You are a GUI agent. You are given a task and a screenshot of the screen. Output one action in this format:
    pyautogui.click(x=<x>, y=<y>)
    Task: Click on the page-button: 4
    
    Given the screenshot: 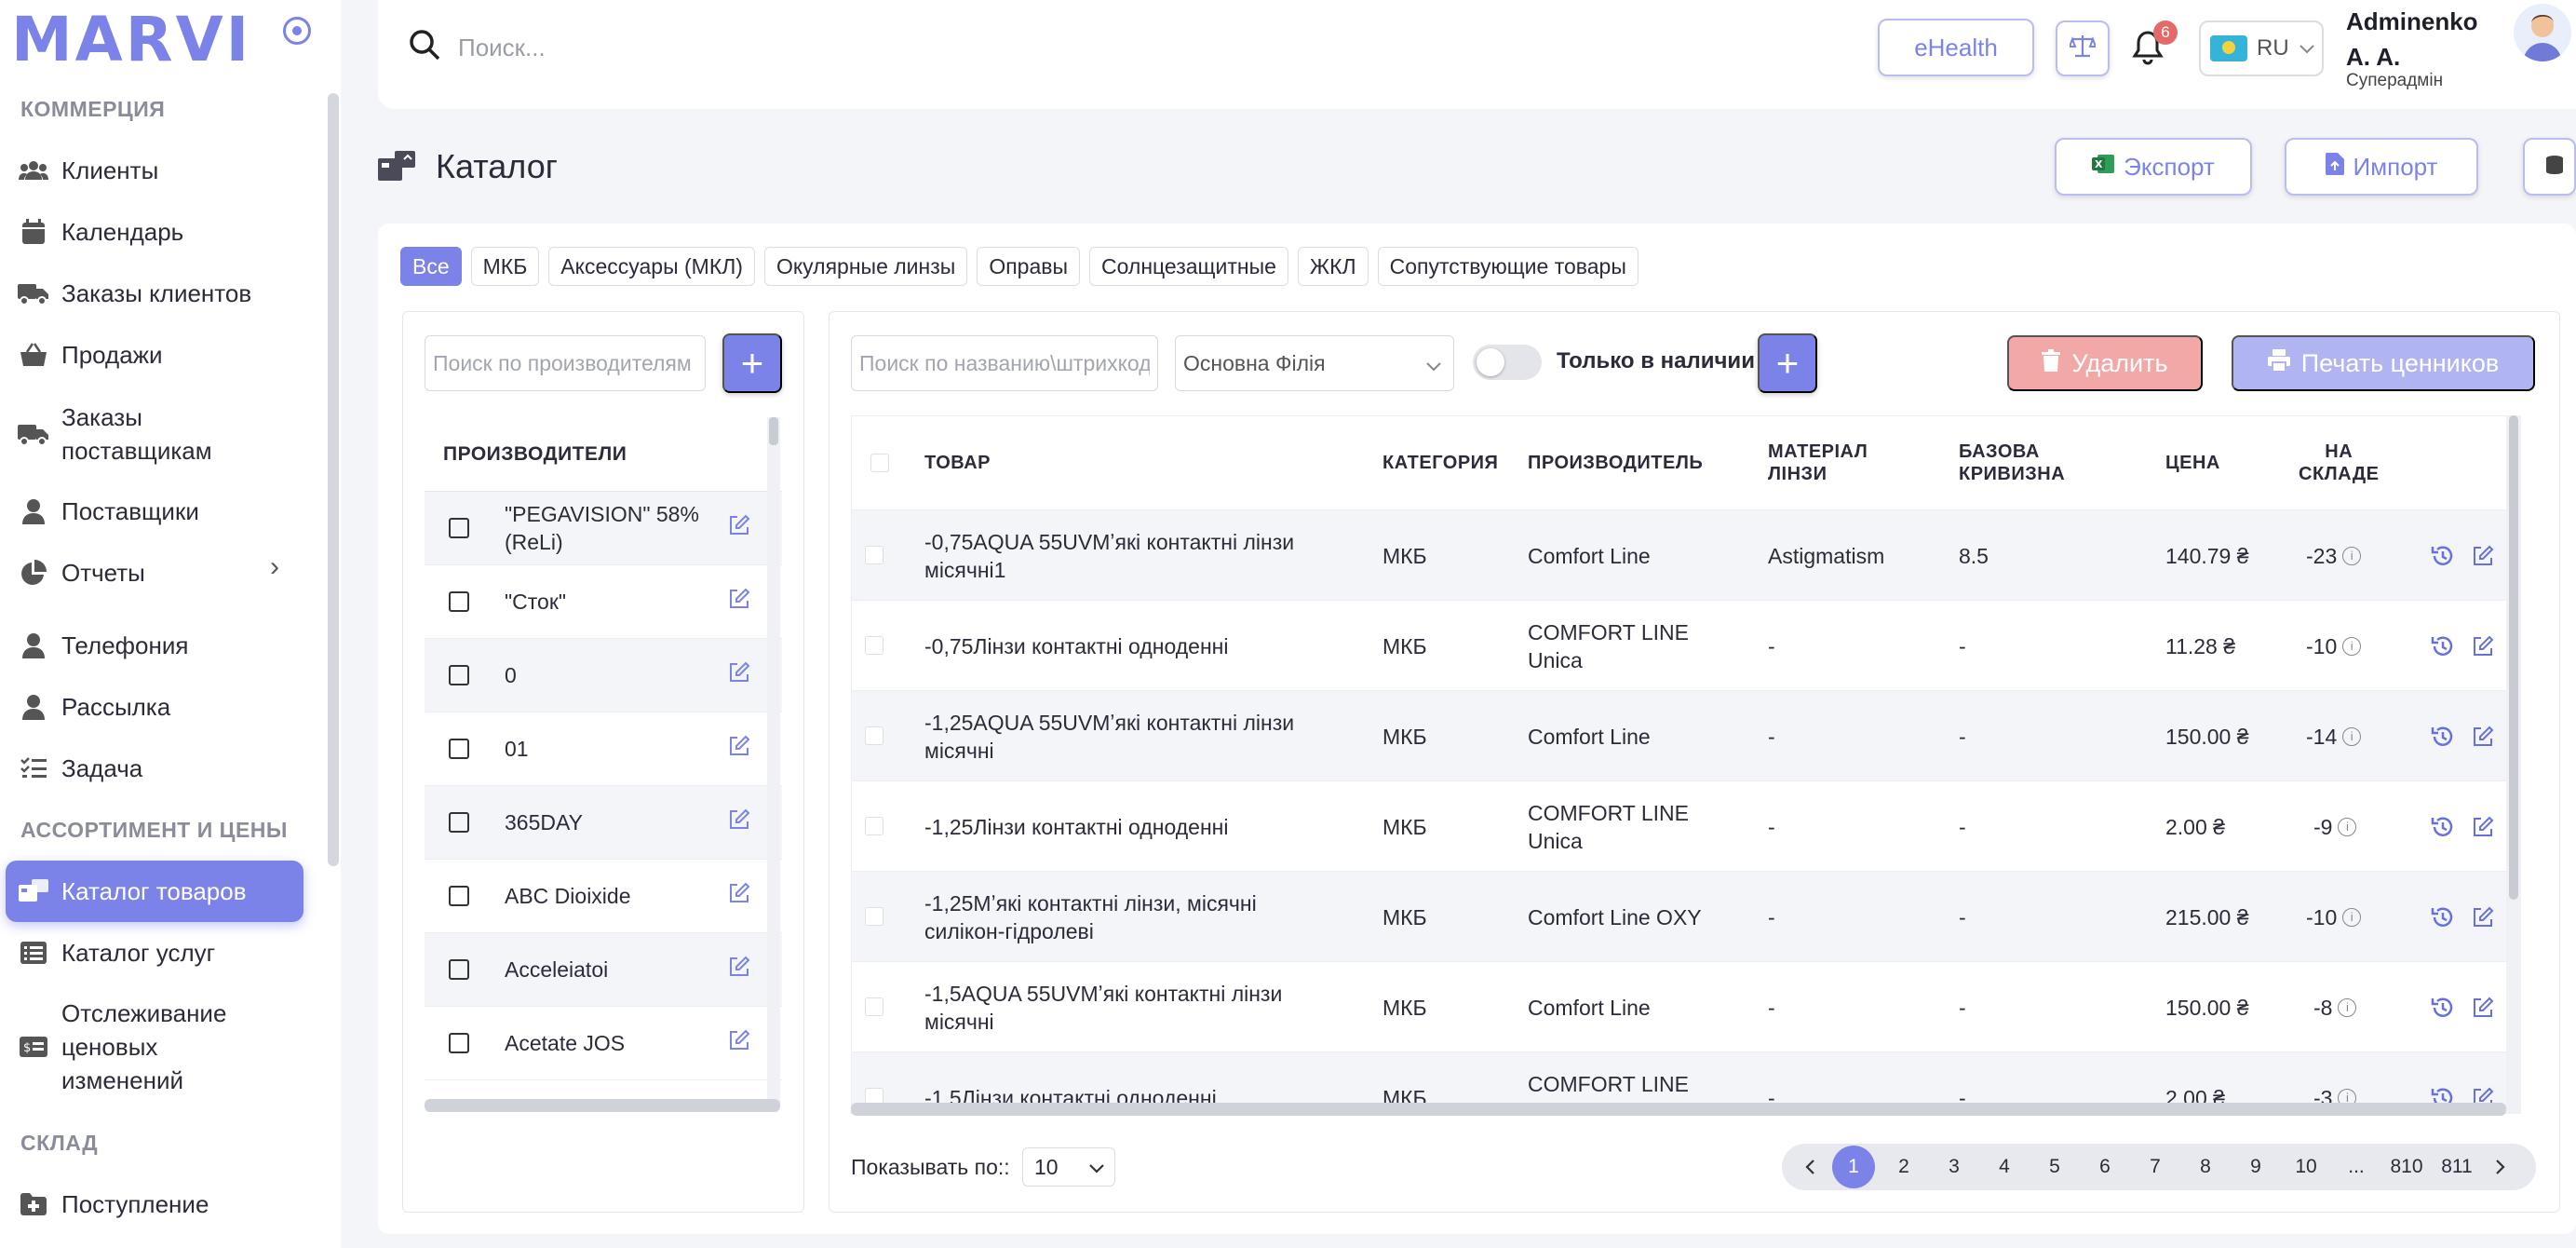 What is the action you would take?
    pyautogui.click(x=2004, y=1167)
    